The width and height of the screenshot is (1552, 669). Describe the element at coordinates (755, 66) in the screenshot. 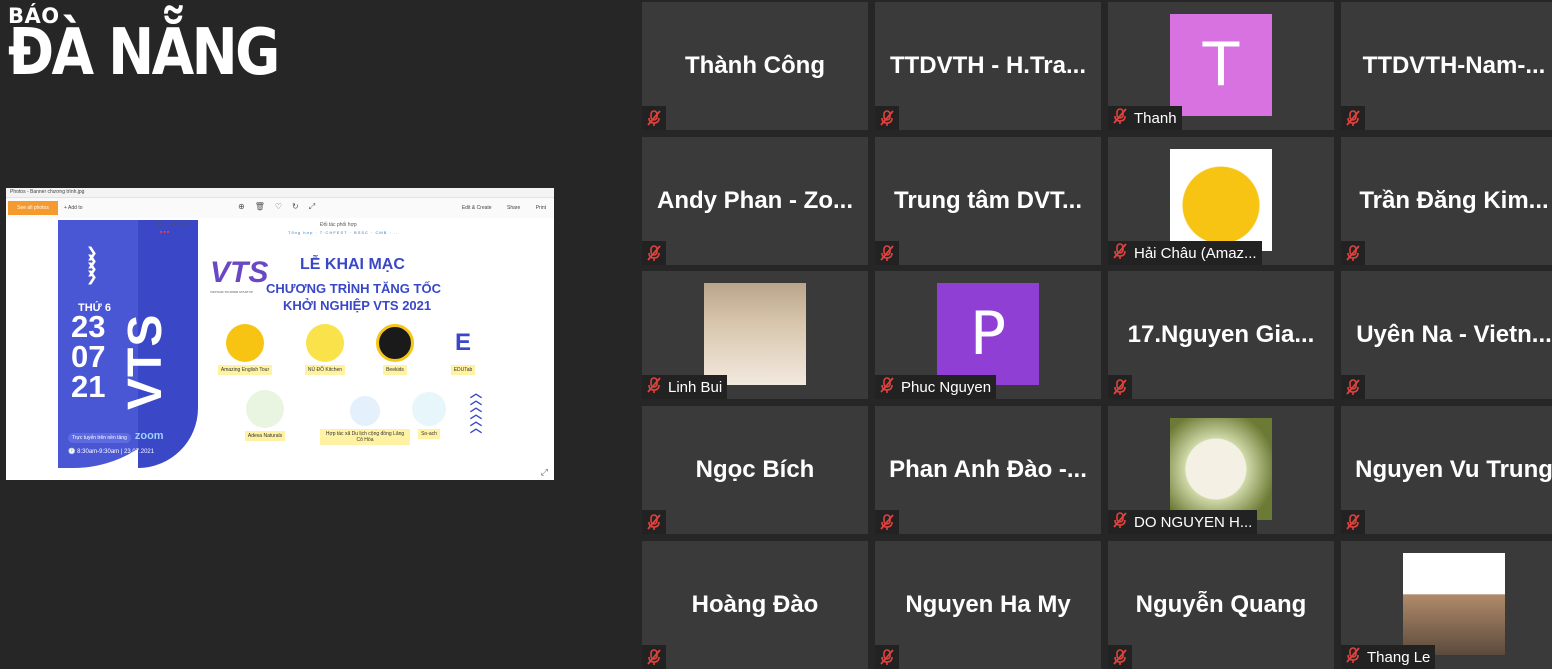

I see `participant-tile: Thành Công` at that location.